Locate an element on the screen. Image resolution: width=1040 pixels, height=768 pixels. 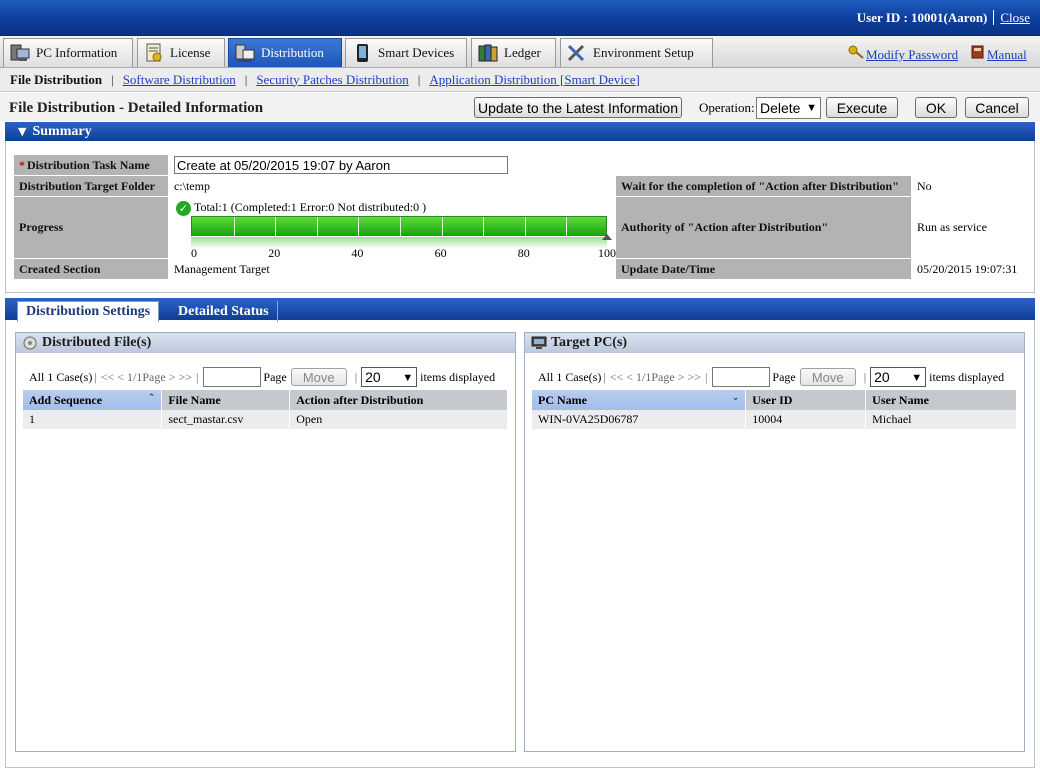
operation-label: Operation: is located at coordinates (727, 107).